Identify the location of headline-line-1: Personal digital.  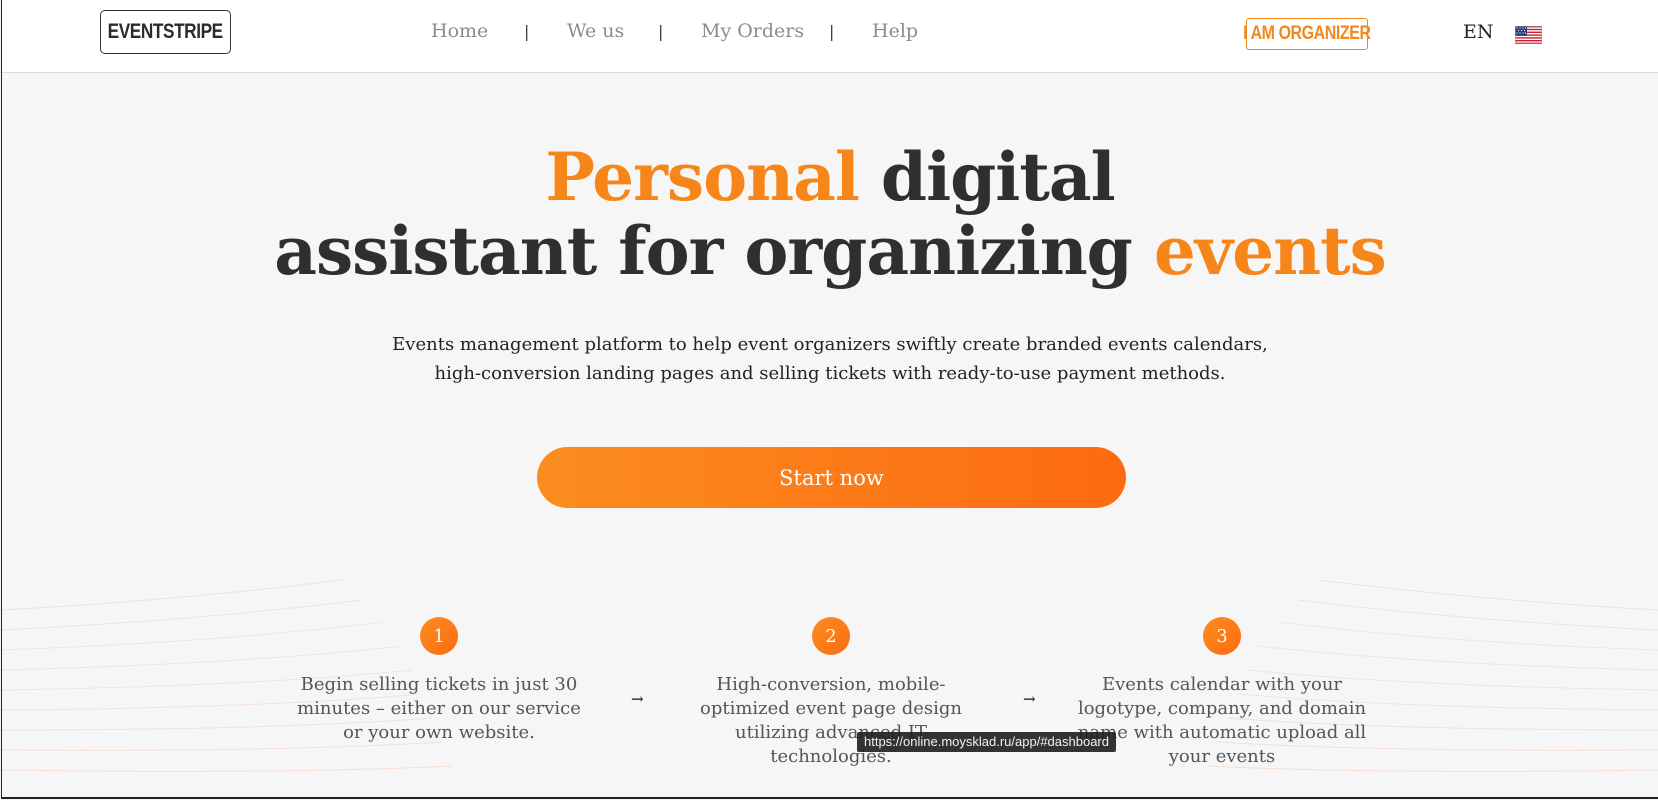
(830, 177).